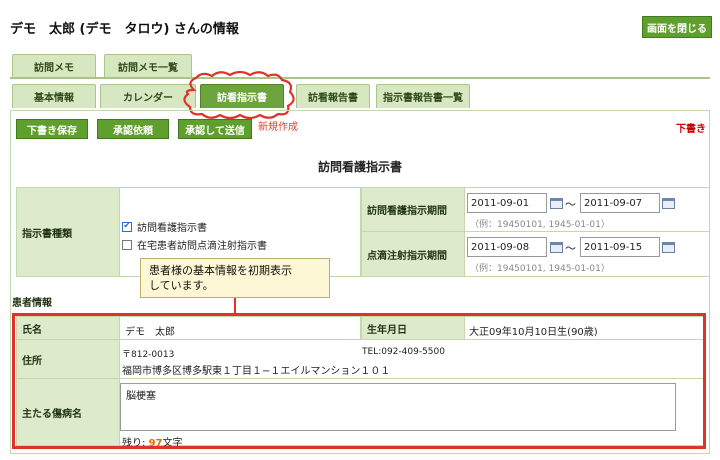 This screenshot has height=460, width=720. What do you see at coordinates (181, 285) in the screenshot?
I see `callout-line-2: しています。` at bounding box center [181, 285].